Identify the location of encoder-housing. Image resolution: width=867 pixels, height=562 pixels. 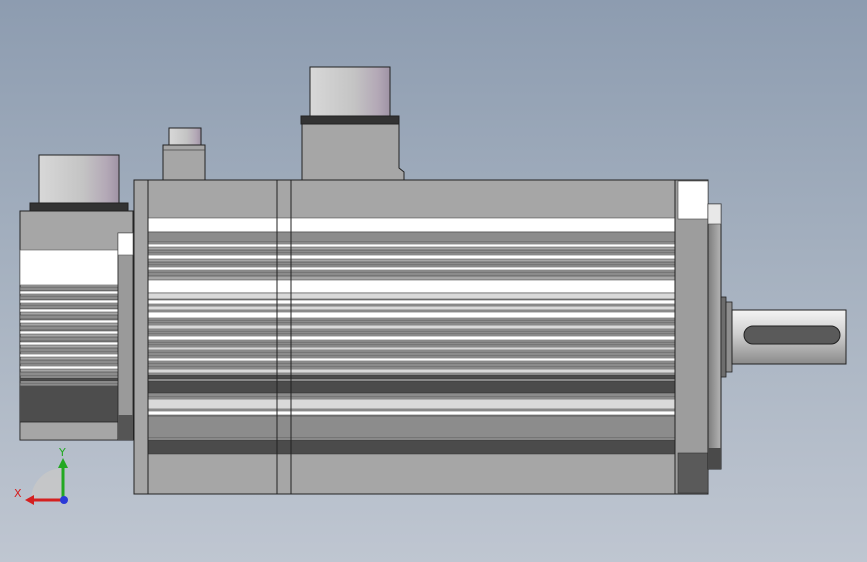
(76, 297).